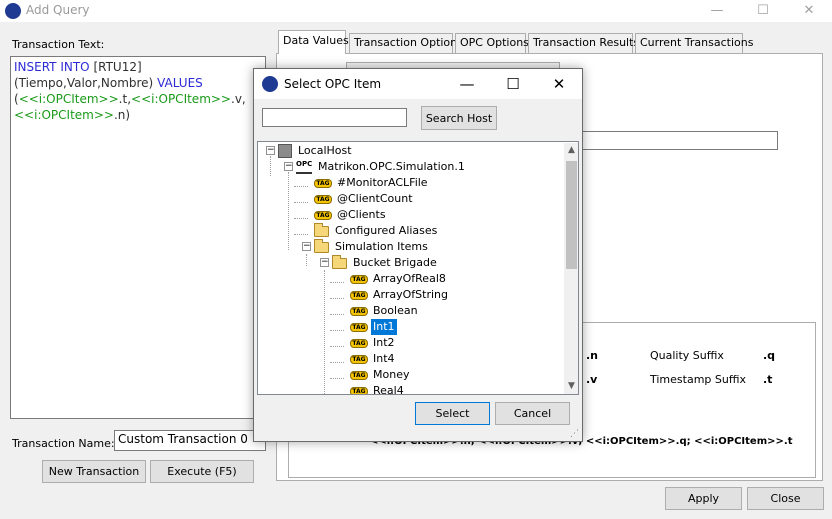 The width and height of the screenshot is (832, 519). What do you see at coordinates (58, 44) in the screenshot?
I see `transaction-text-label: Transaction Text:` at bounding box center [58, 44].